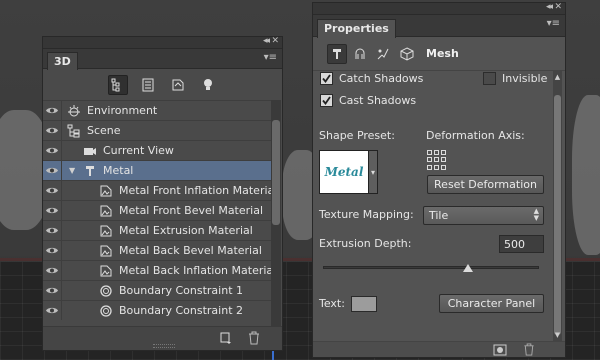 Image resolution: width=600 pixels, height=360 pixels. What do you see at coordinates (191, 210) in the screenshot?
I see `tree-row-label: Metal Front Bevel Material` at bounding box center [191, 210].